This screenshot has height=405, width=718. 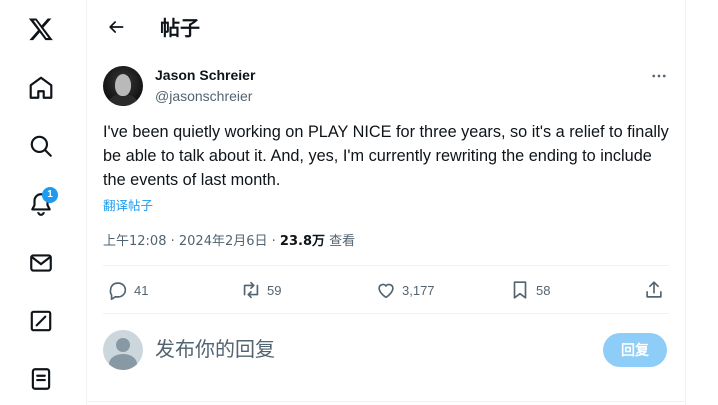 I want to click on repost-action-button: 59, so click(x=260, y=290).